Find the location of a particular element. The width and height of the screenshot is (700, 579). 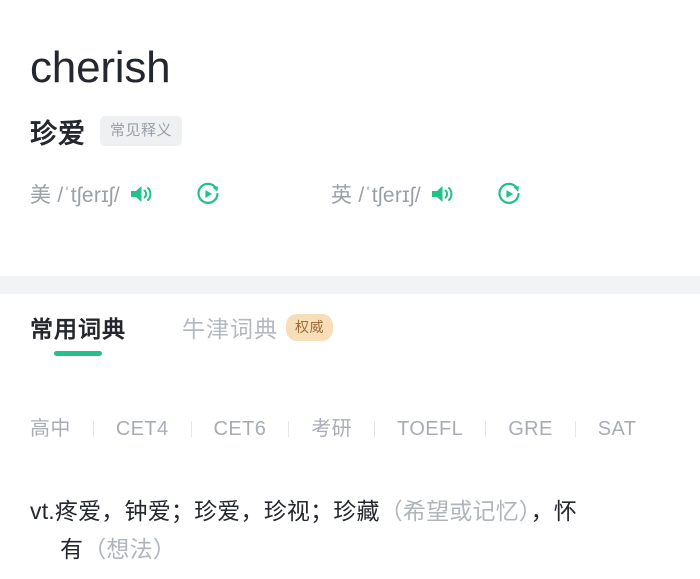

tab-oxford-dictionary: 牛津词典 权威 is located at coordinates (257, 336).